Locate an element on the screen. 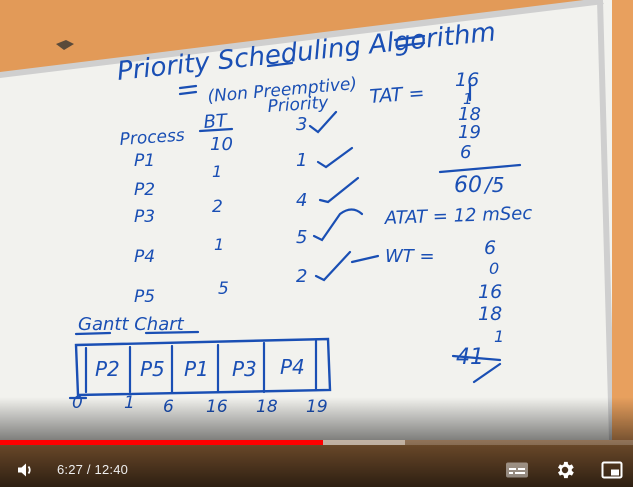  tat-divisor: /5 is located at coordinates (493, 185).